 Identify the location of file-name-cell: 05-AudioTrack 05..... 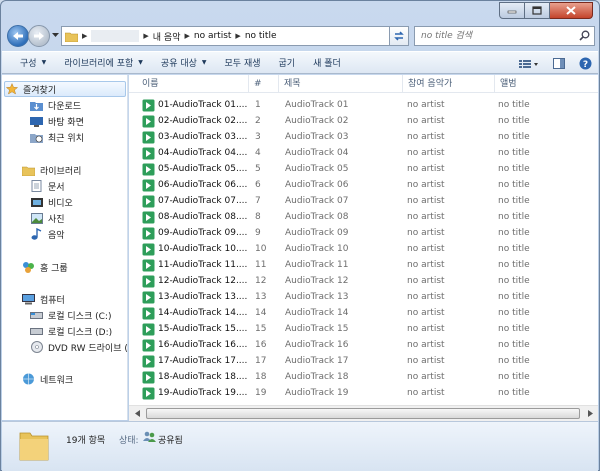
(195, 169).